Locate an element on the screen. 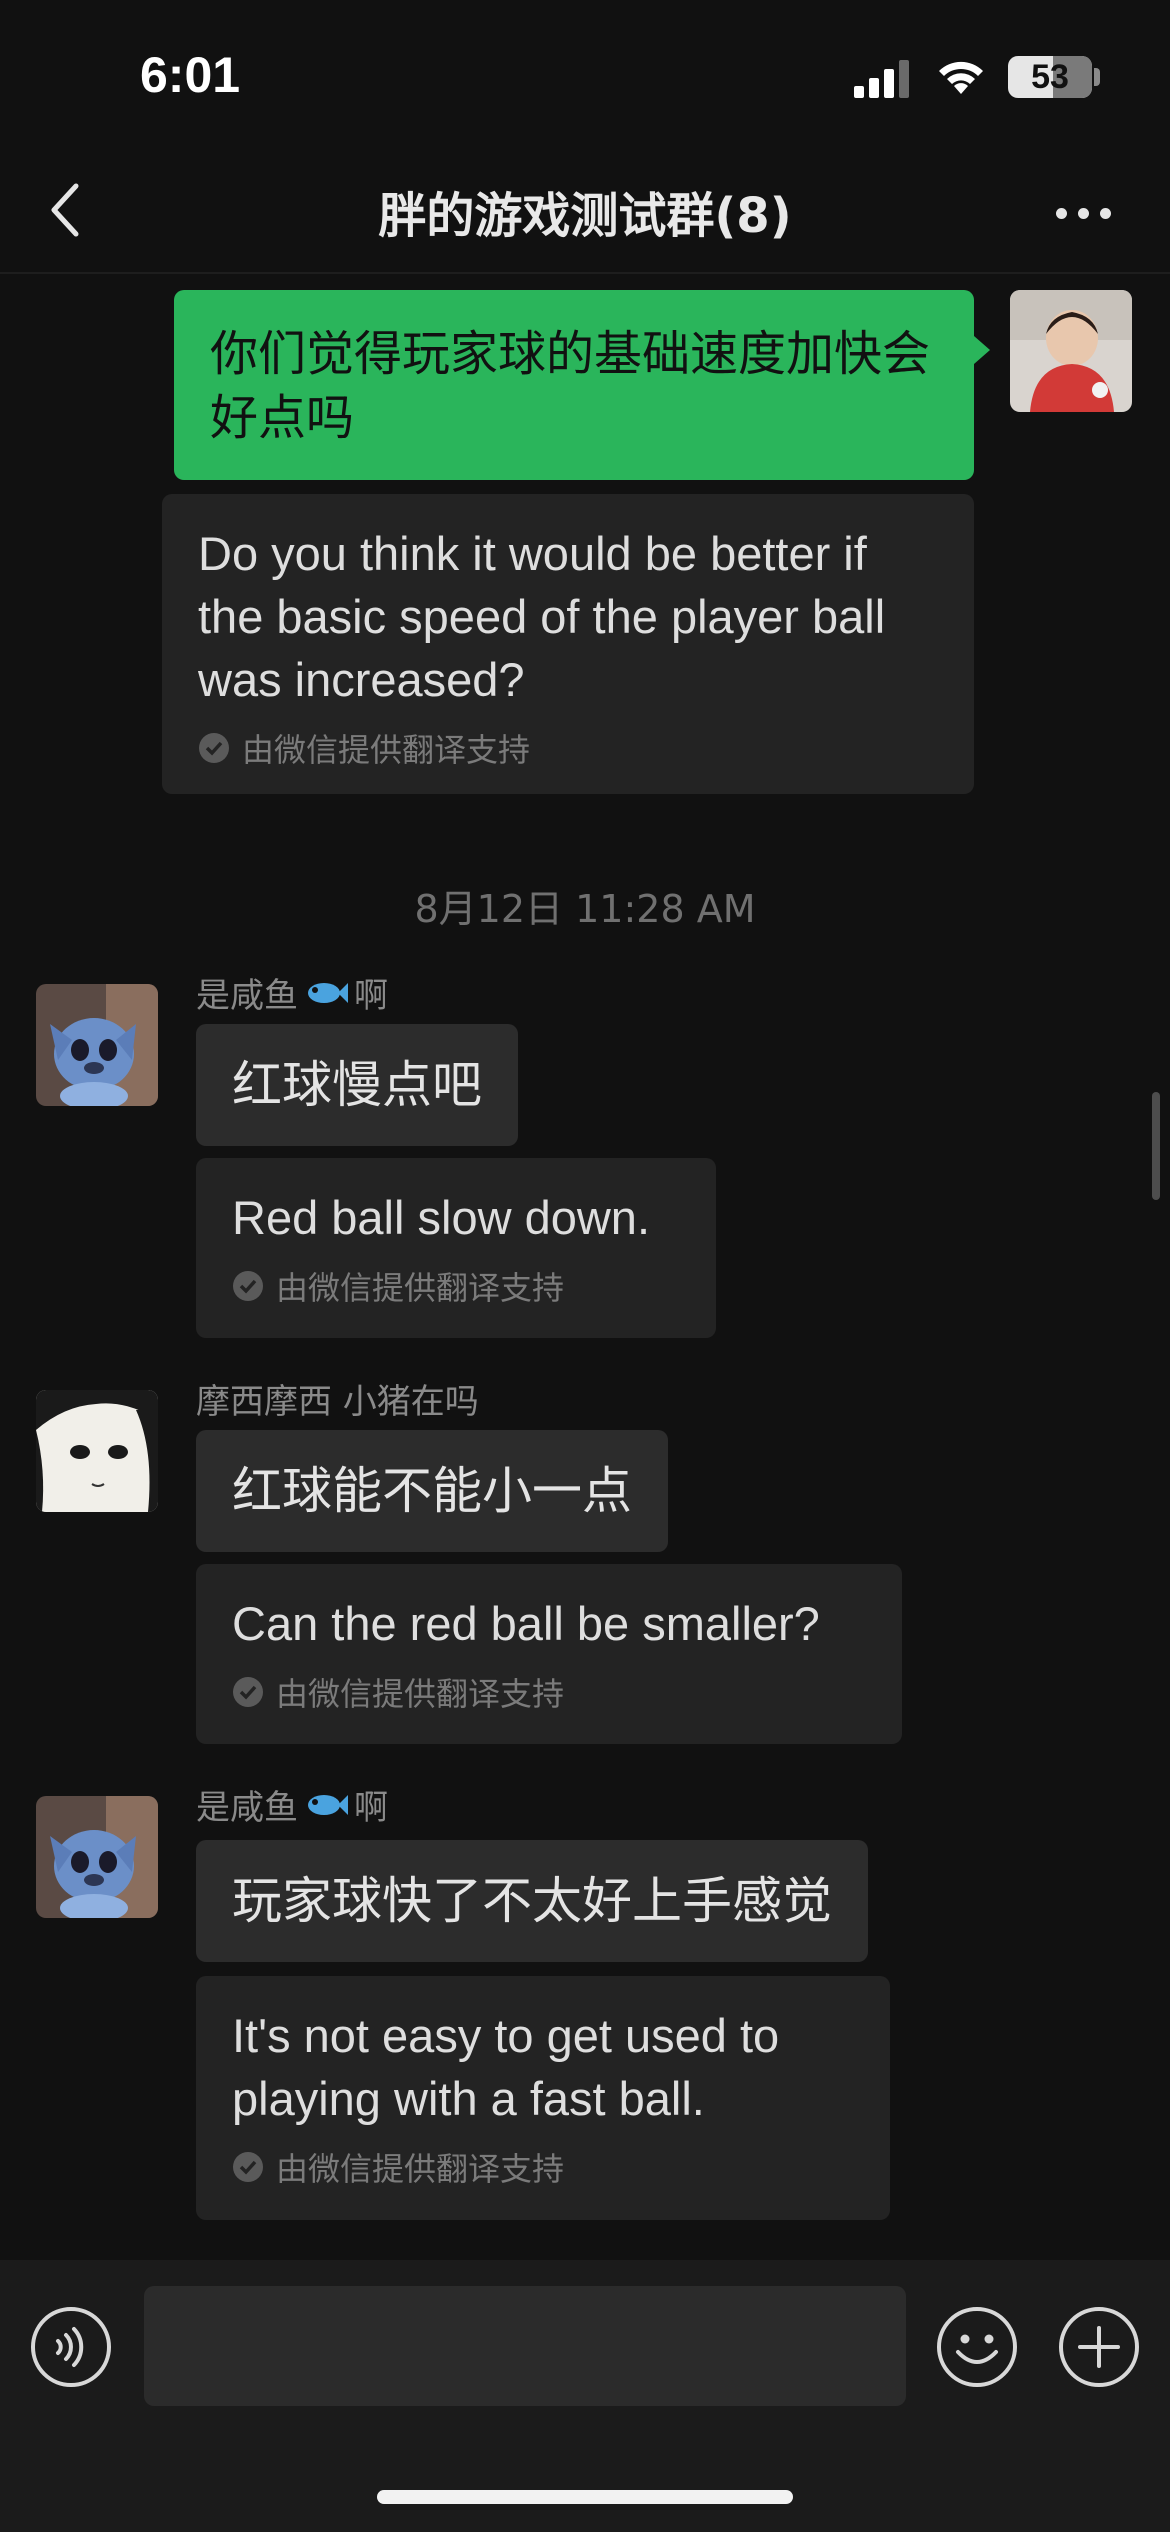  scroll-indicator is located at coordinates (1156, 1146).